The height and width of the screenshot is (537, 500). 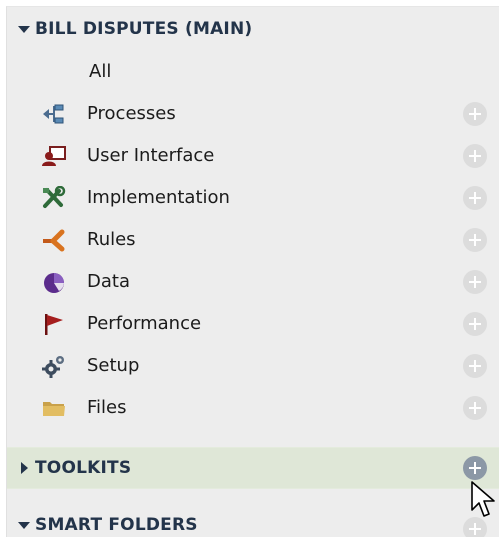 I want to click on gears-icon, so click(x=54, y=366).